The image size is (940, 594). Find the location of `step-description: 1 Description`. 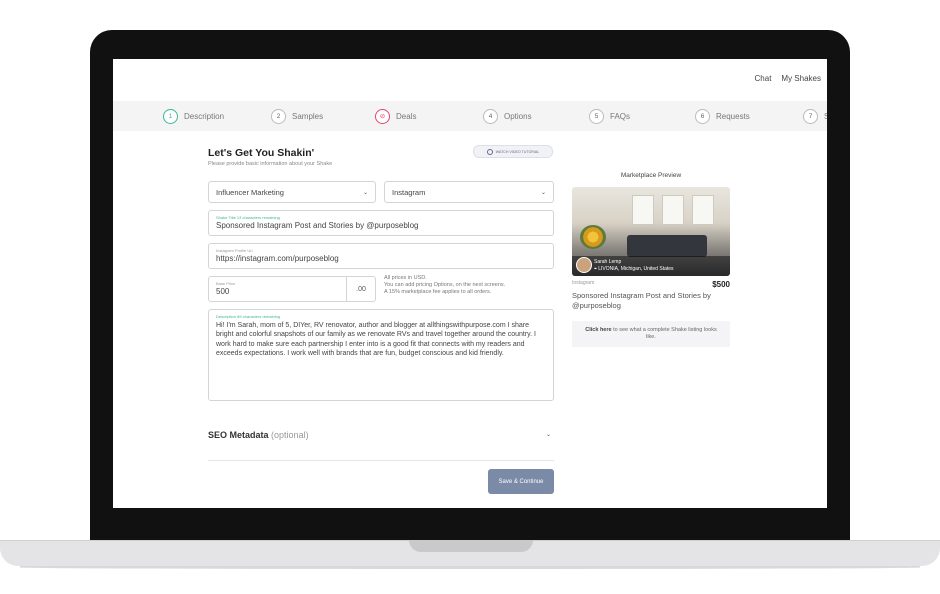

step-description: 1 Description is located at coordinates (193, 116).